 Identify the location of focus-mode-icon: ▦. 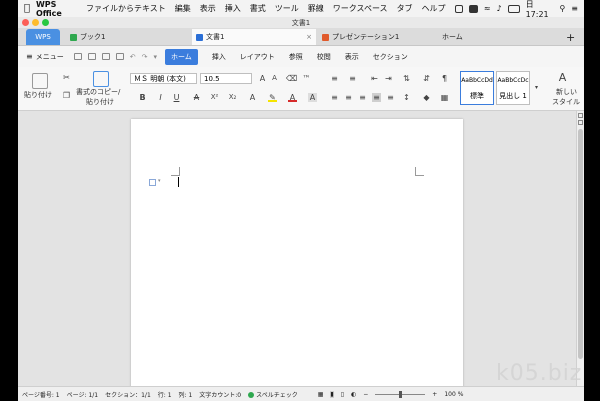
(321, 394).